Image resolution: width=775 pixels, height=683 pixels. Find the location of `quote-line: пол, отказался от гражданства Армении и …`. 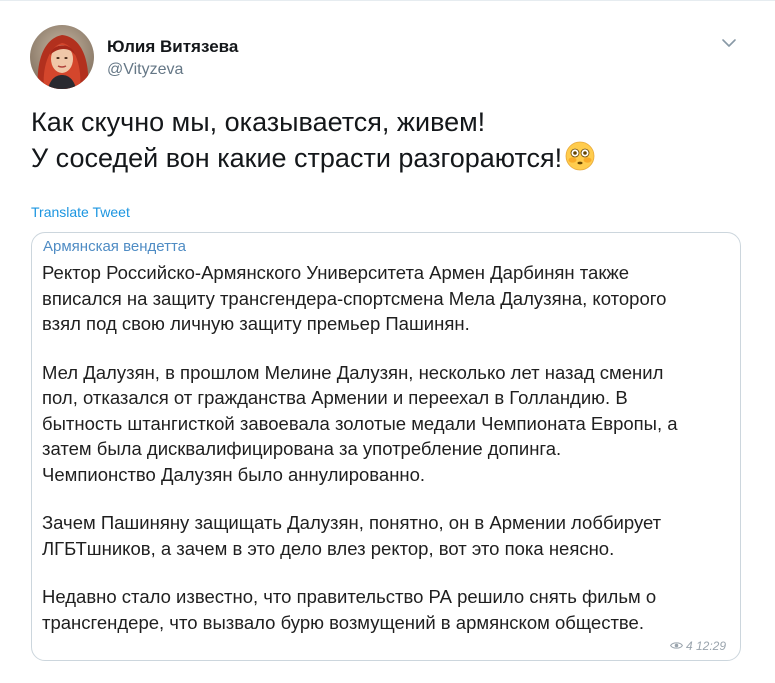

quote-line: пол, отказался от гражданства Армении и … is located at coordinates (335, 397).